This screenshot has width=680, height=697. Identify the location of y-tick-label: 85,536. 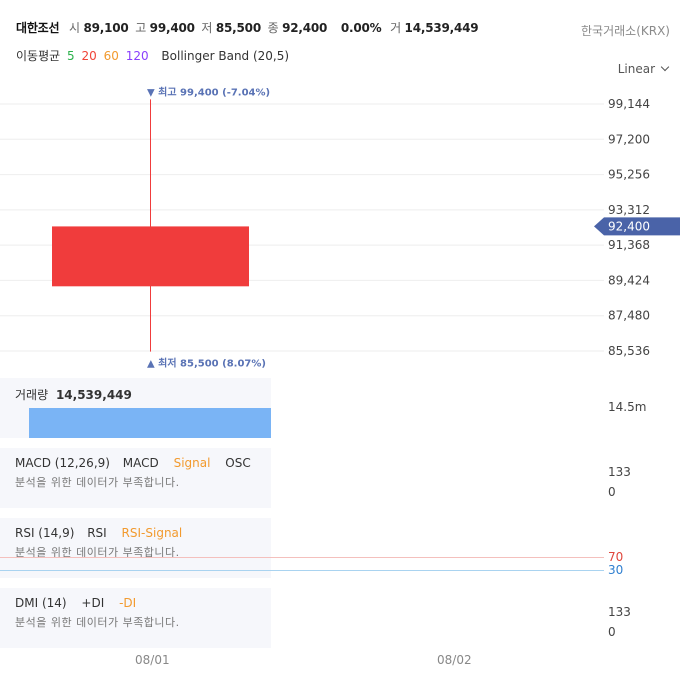
(629, 351).